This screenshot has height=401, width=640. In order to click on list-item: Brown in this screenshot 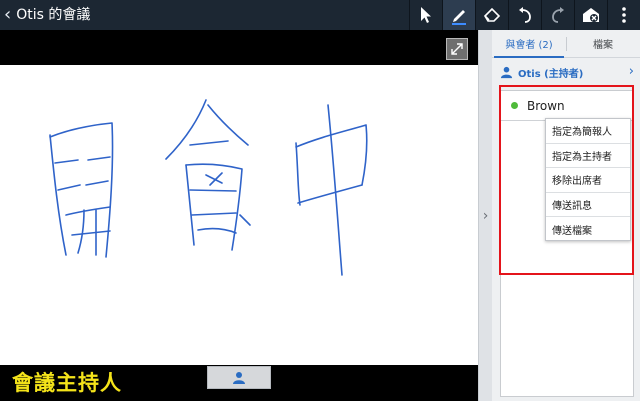, I will do `click(567, 106)`.